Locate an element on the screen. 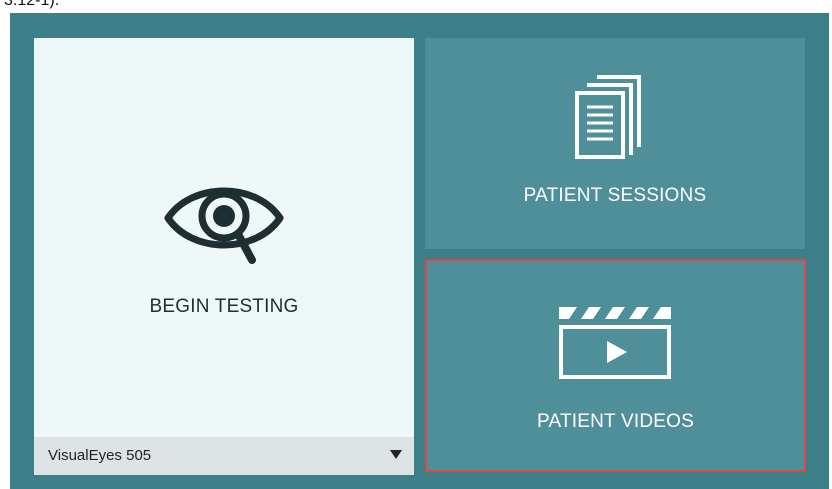  device-select: VisualEyes 505 is located at coordinates (224, 456).